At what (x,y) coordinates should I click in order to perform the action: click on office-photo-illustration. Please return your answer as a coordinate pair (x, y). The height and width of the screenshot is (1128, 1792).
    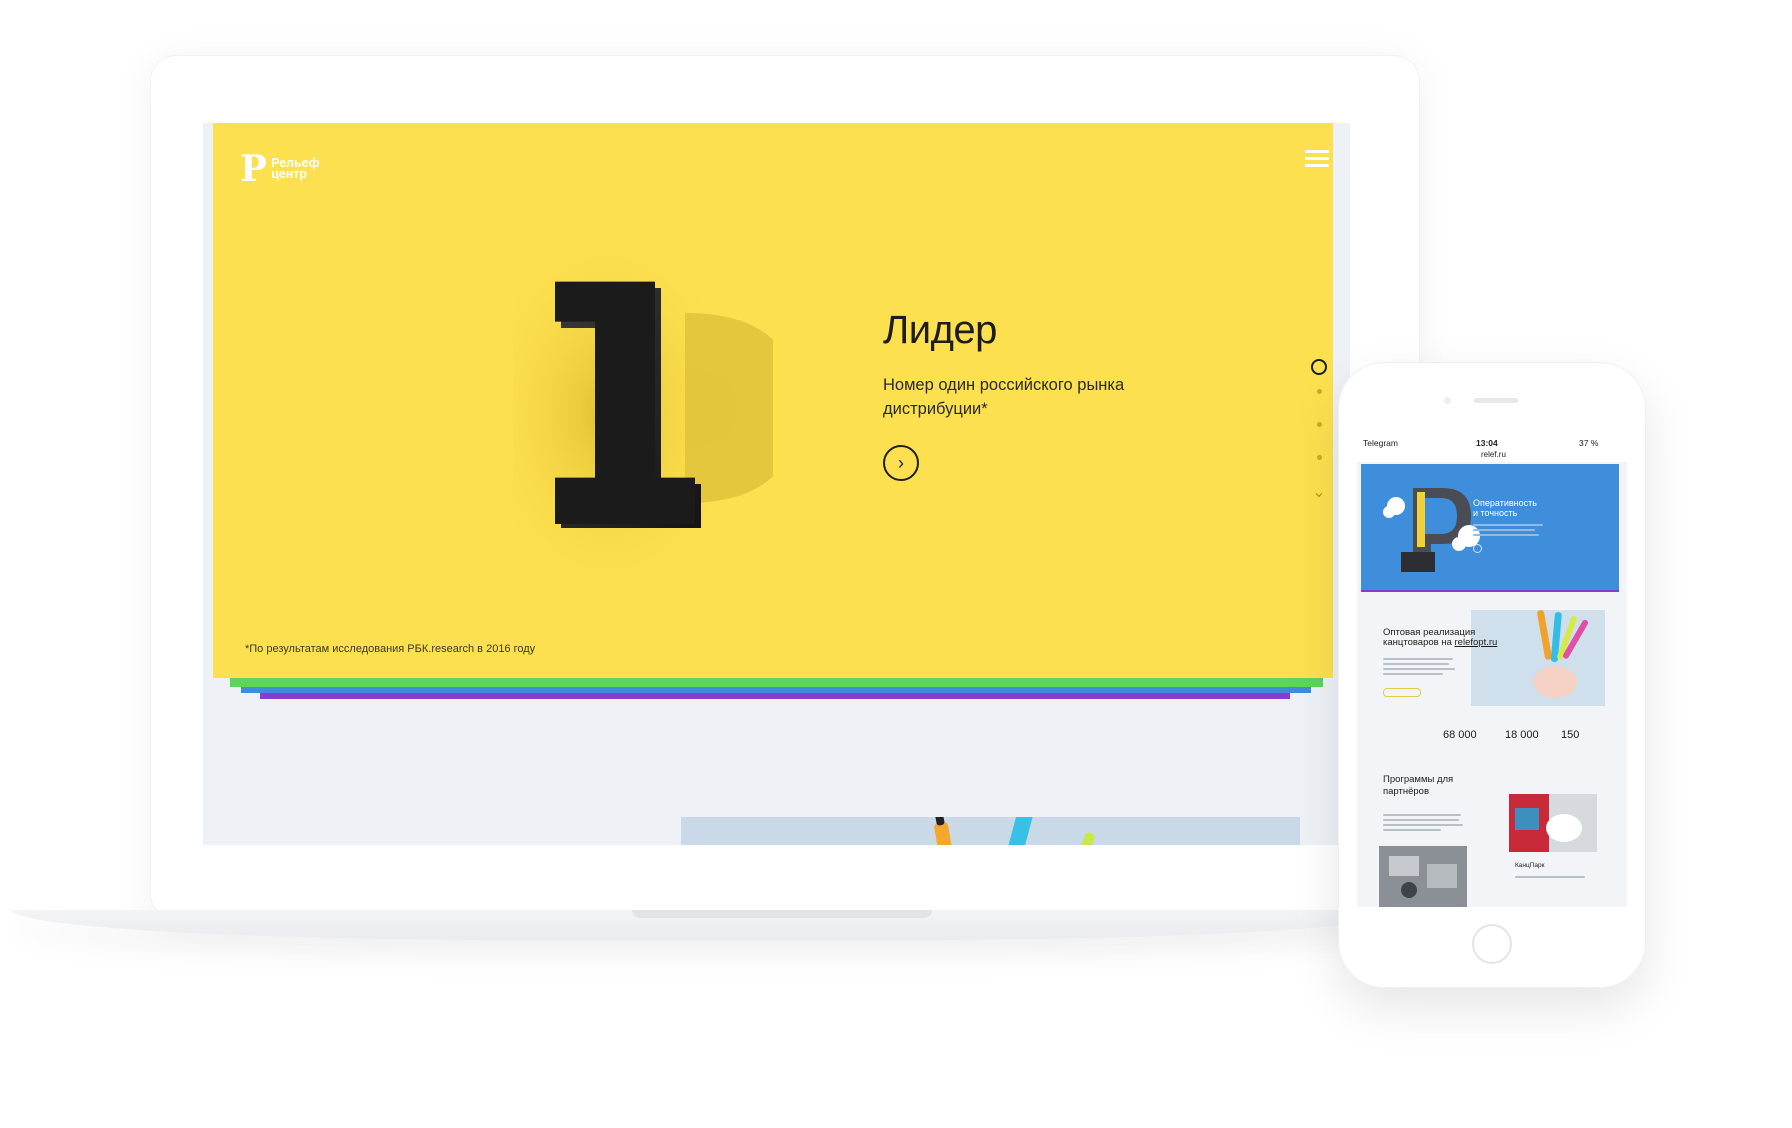
    Looking at the image, I should click on (1423, 876).